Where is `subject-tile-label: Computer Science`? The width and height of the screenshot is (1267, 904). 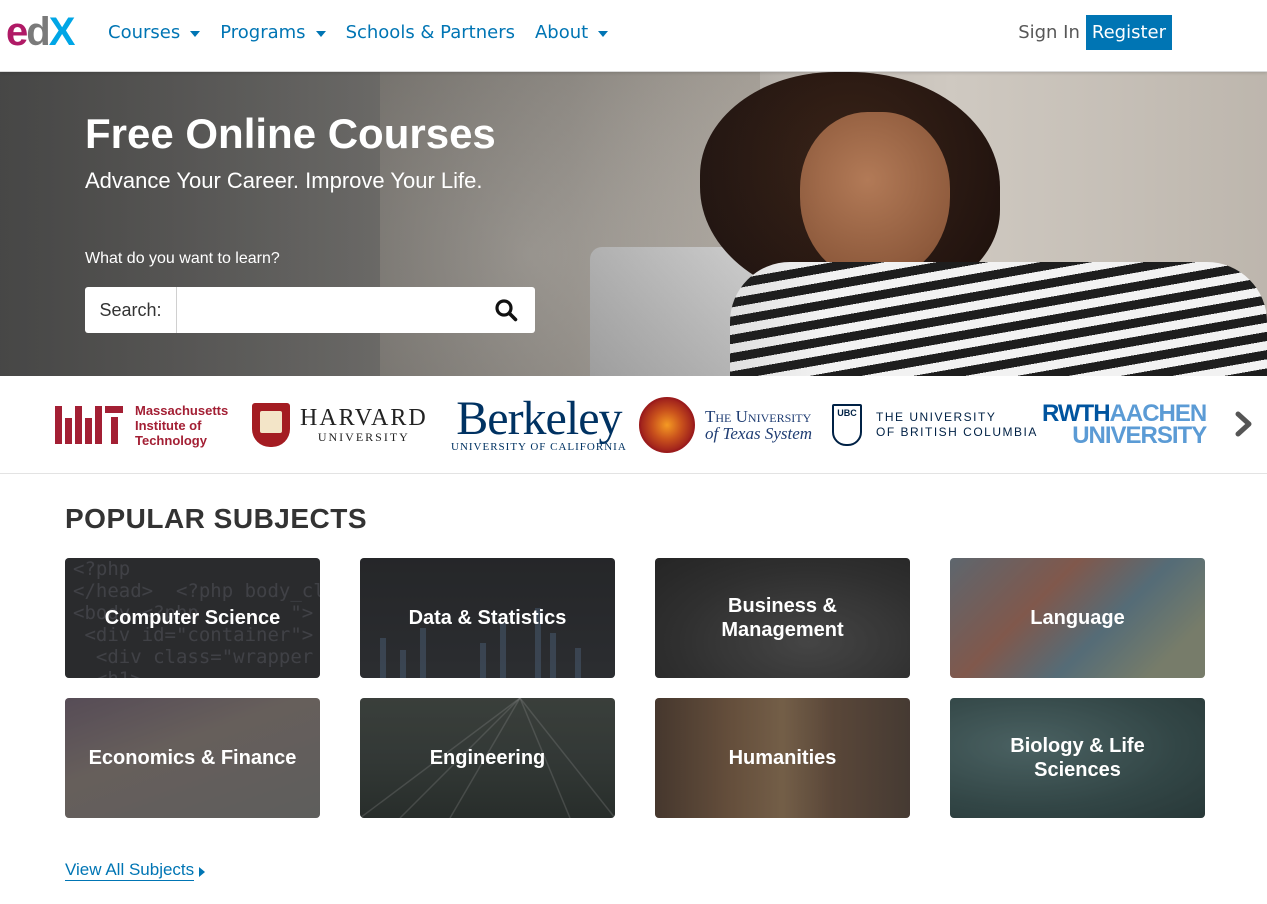 subject-tile-label: Computer Science is located at coordinates (192, 618).